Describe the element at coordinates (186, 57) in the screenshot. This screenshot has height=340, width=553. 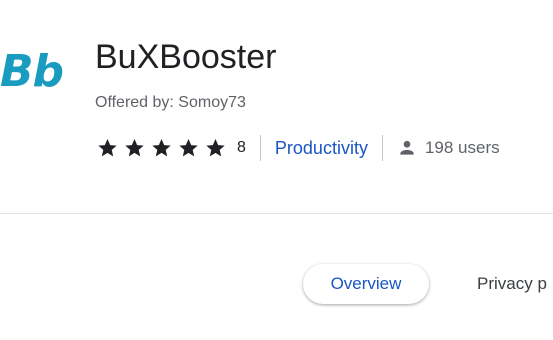
I see `extension-title: BuXBooster` at that location.